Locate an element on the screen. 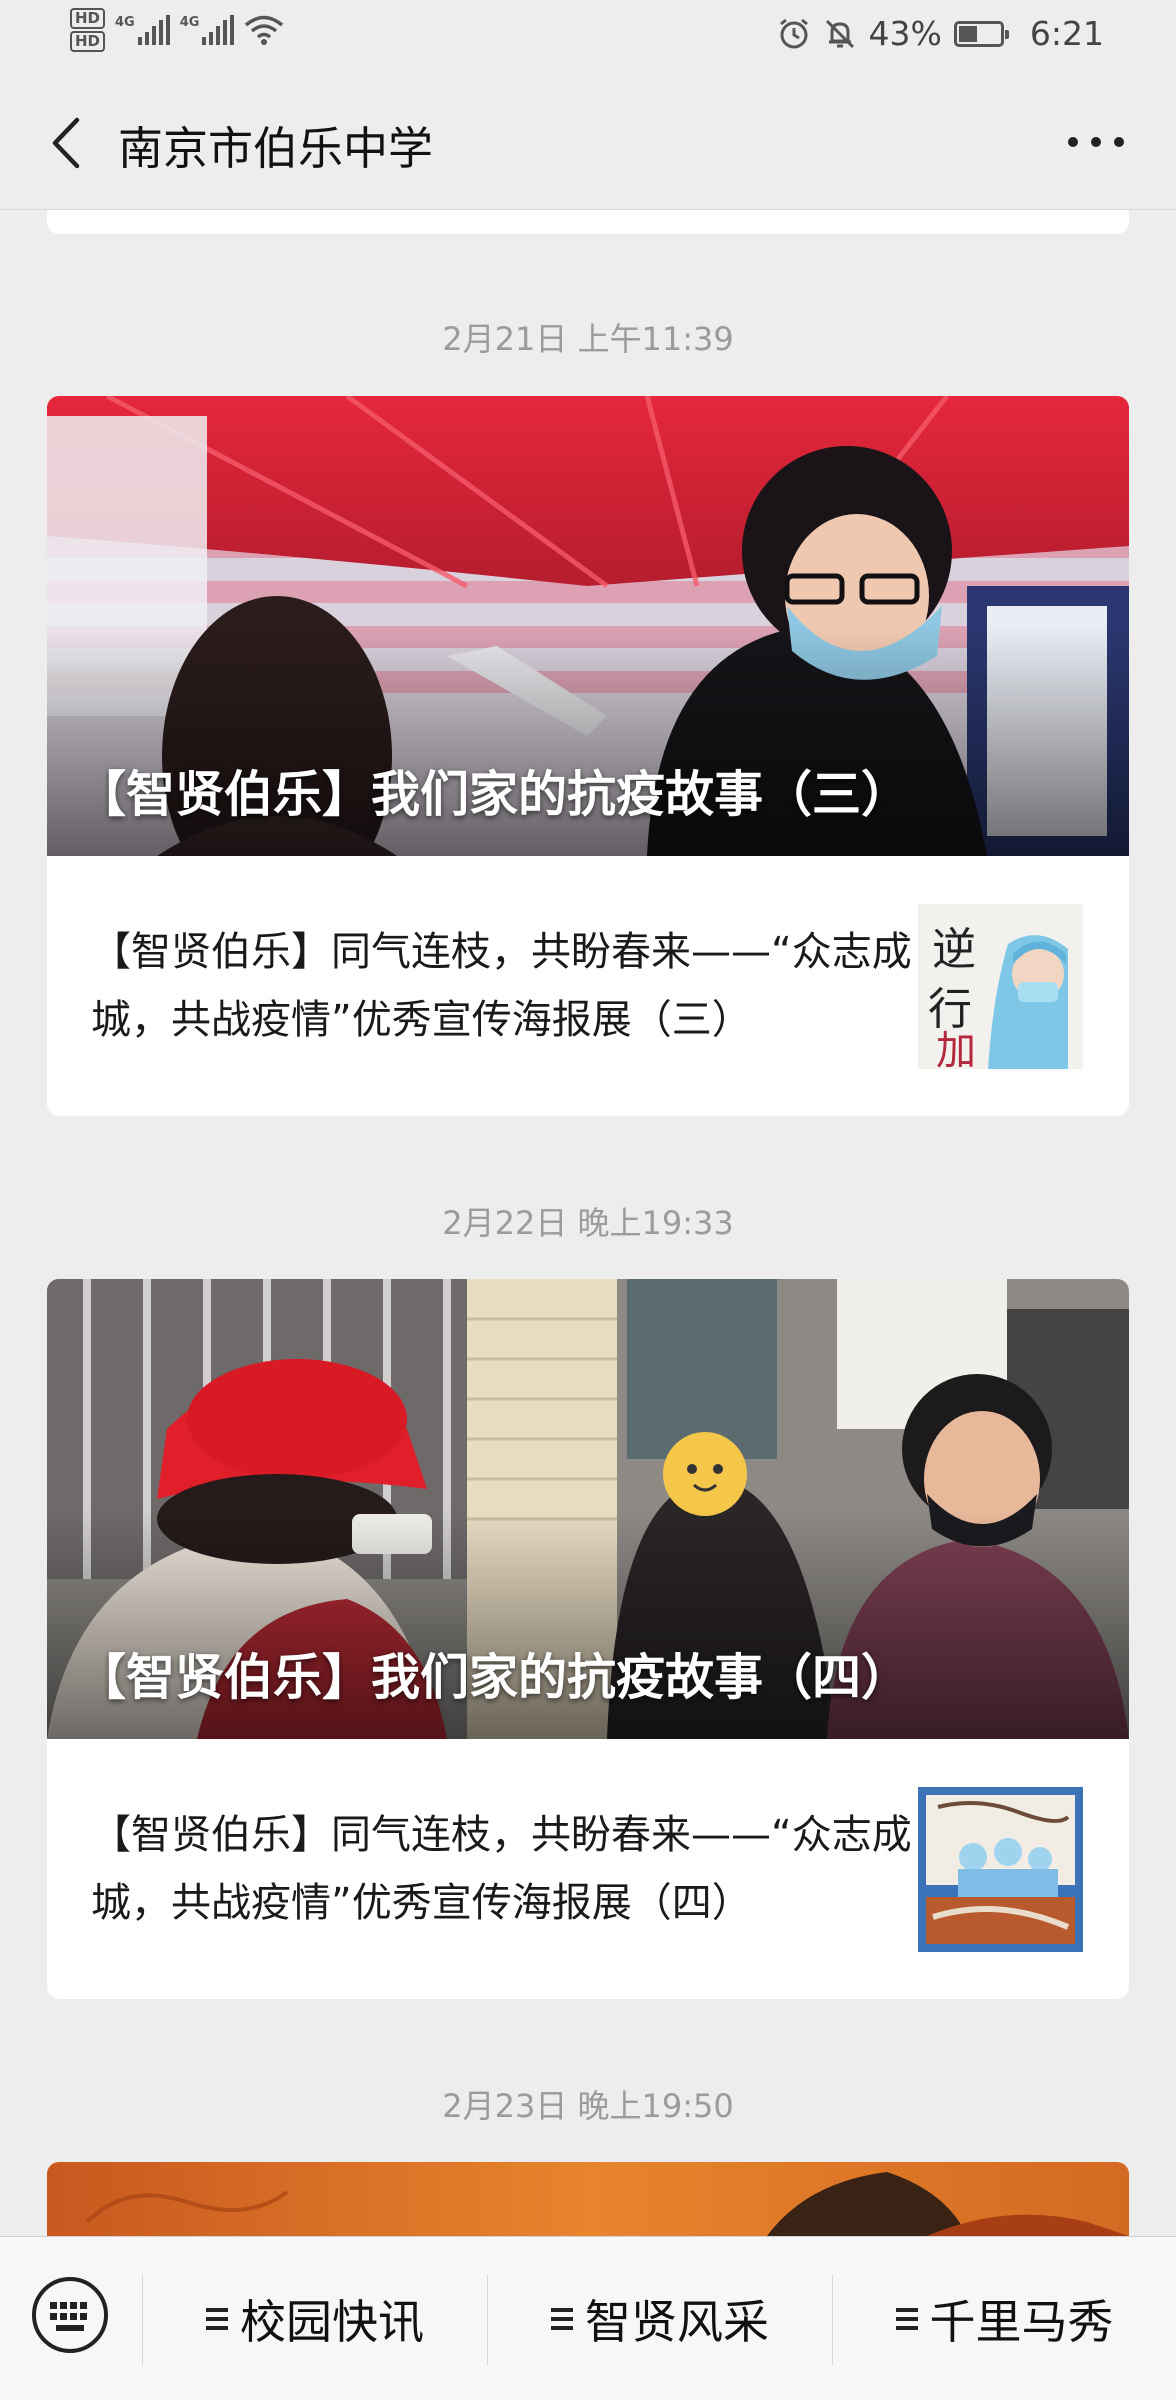 The width and height of the screenshot is (1176, 2400). battery-icon is located at coordinates (981, 33).